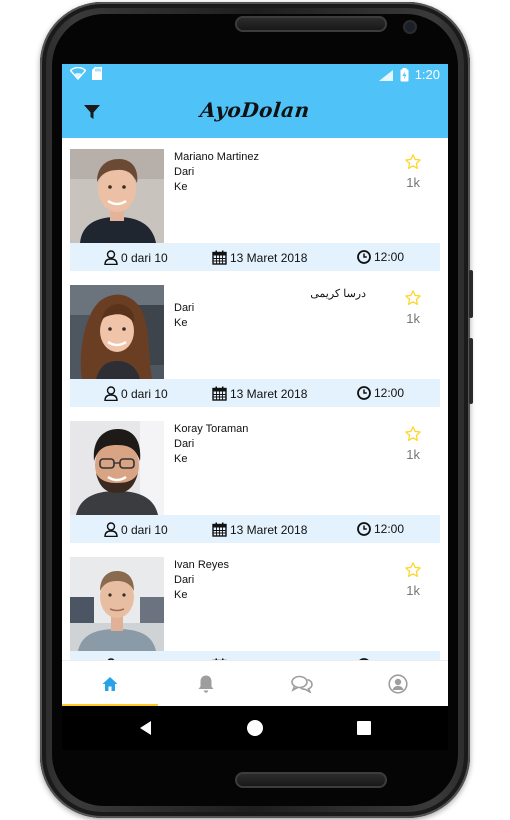 This screenshot has height=820, width=510. I want to click on nav-notifications, so click(206, 683).